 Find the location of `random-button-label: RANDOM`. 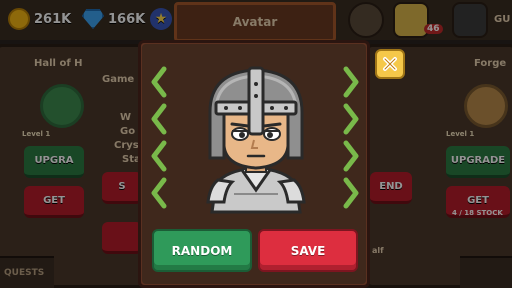

random-button-label: RANDOM is located at coordinates (202, 250).